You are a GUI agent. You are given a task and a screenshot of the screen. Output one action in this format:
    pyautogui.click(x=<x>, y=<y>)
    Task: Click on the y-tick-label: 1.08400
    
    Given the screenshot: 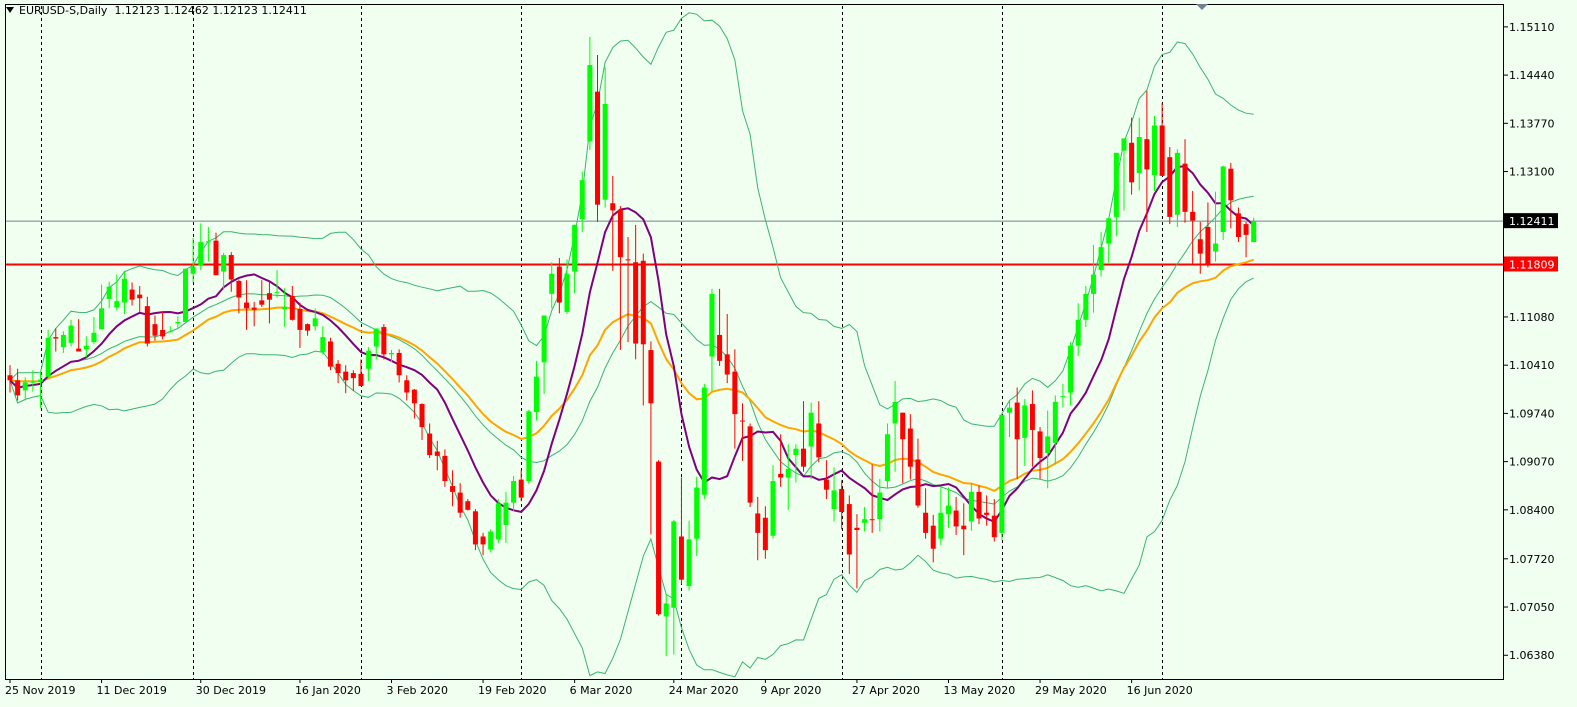 What is the action you would take?
    pyautogui.click(x=1532, y=510)
    